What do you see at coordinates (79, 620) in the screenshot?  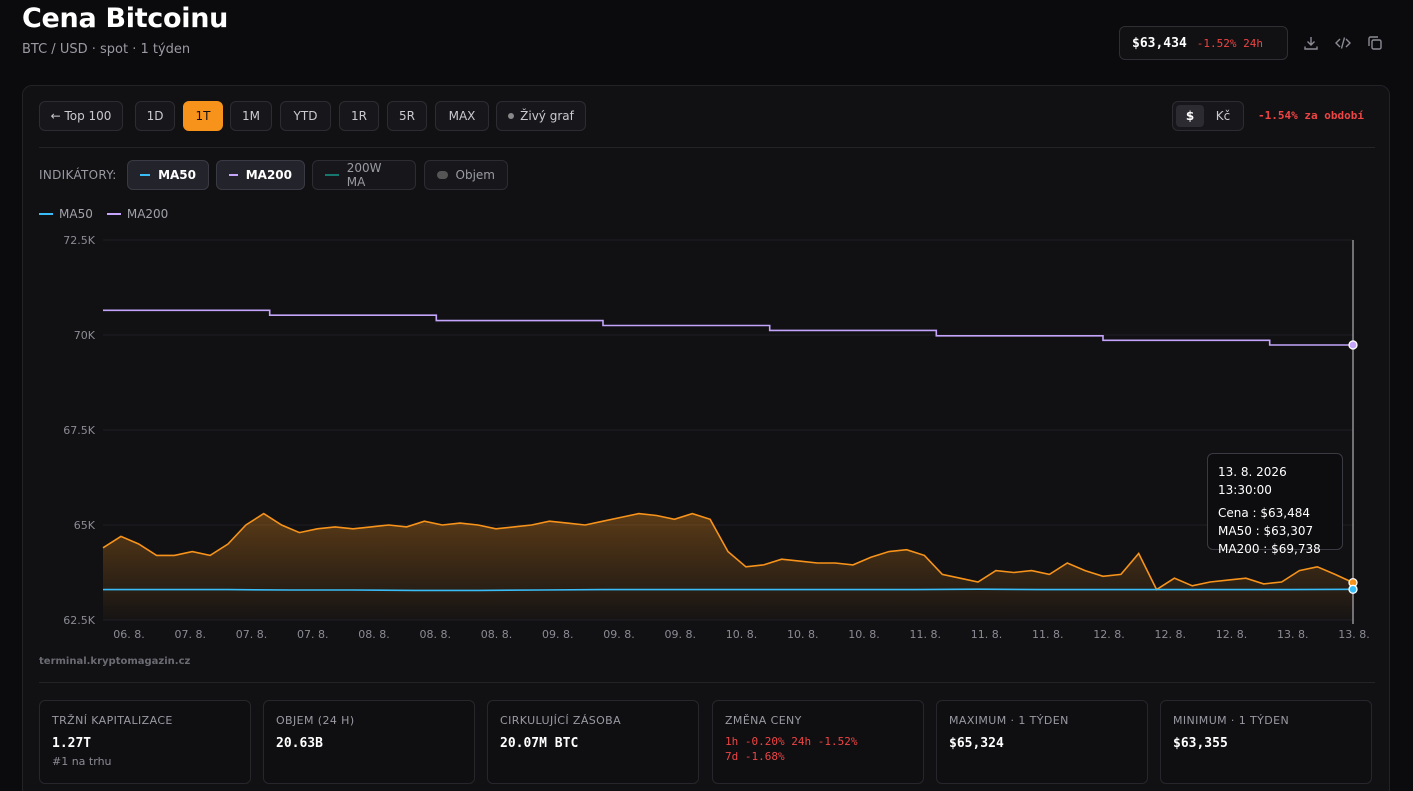 I see `y-tick-label: 62.5K` at bounding box center [79, 620].